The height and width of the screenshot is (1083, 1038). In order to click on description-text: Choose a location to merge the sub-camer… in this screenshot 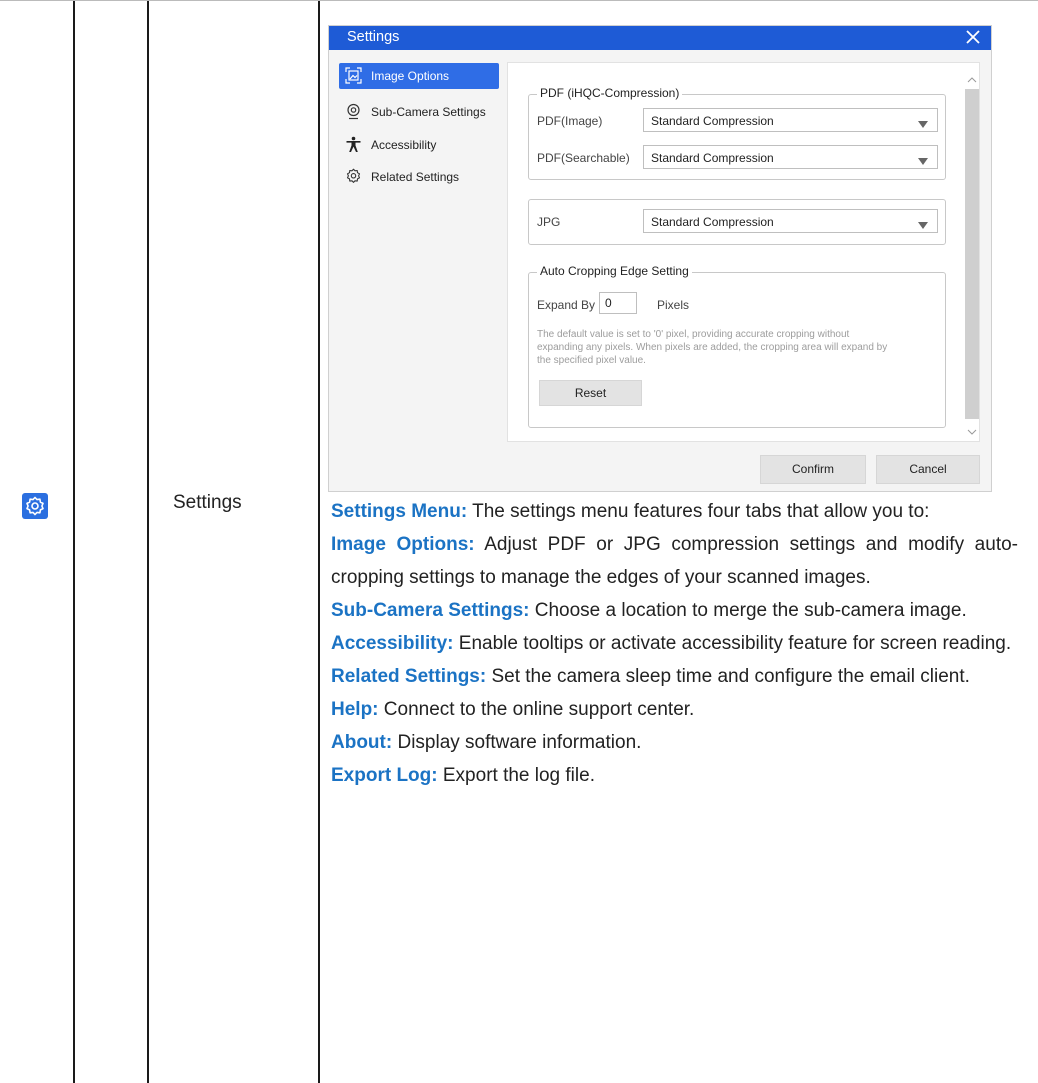, I will do `click(748, 610)`.